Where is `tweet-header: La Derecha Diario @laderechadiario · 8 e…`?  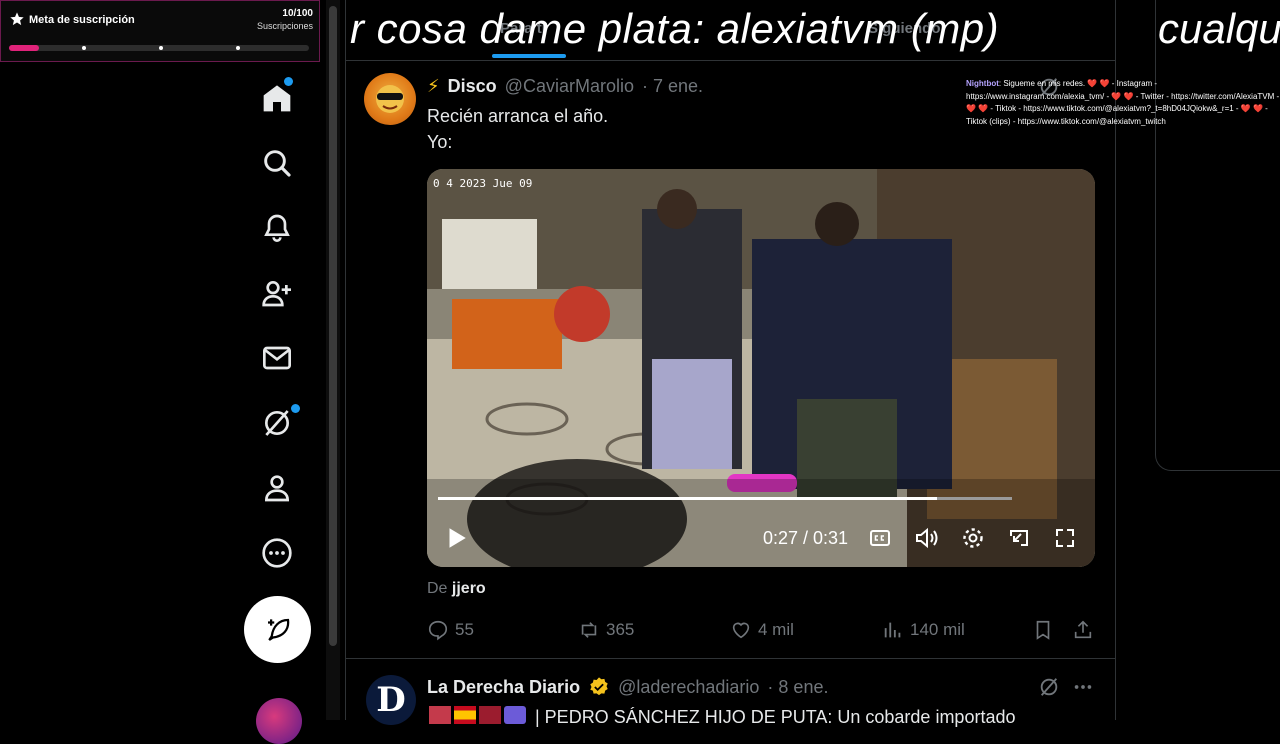 tweet-header: La Derecha Diario @laderechadiario · 8 e… is located at coordinates (627, 687).